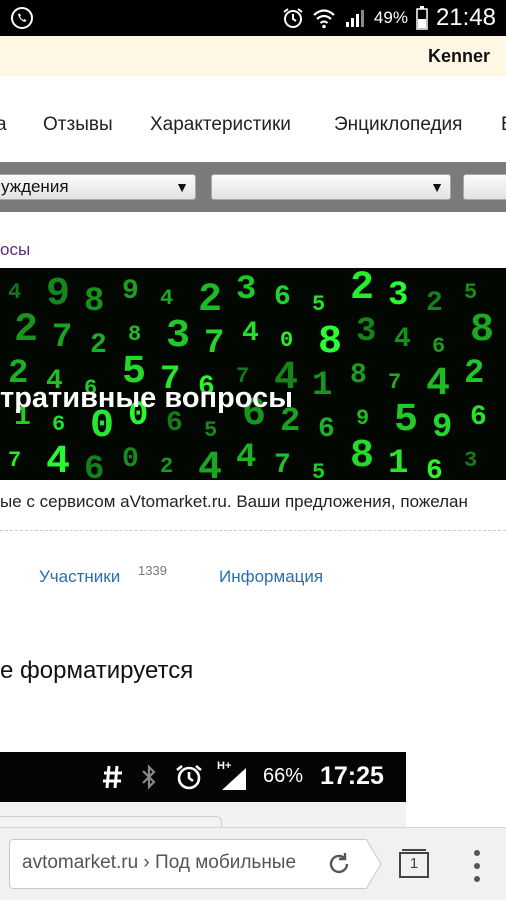 The width and height of the screenshot is (506, 900). Describe the element at coordinates (253, 56) in the screenshot. I see `user-bar: Kenner` at that location.